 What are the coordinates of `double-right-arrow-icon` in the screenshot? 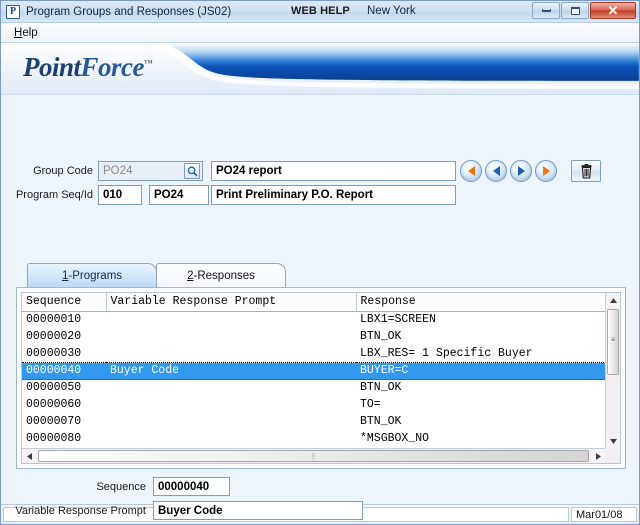 It's located at (546, 171).